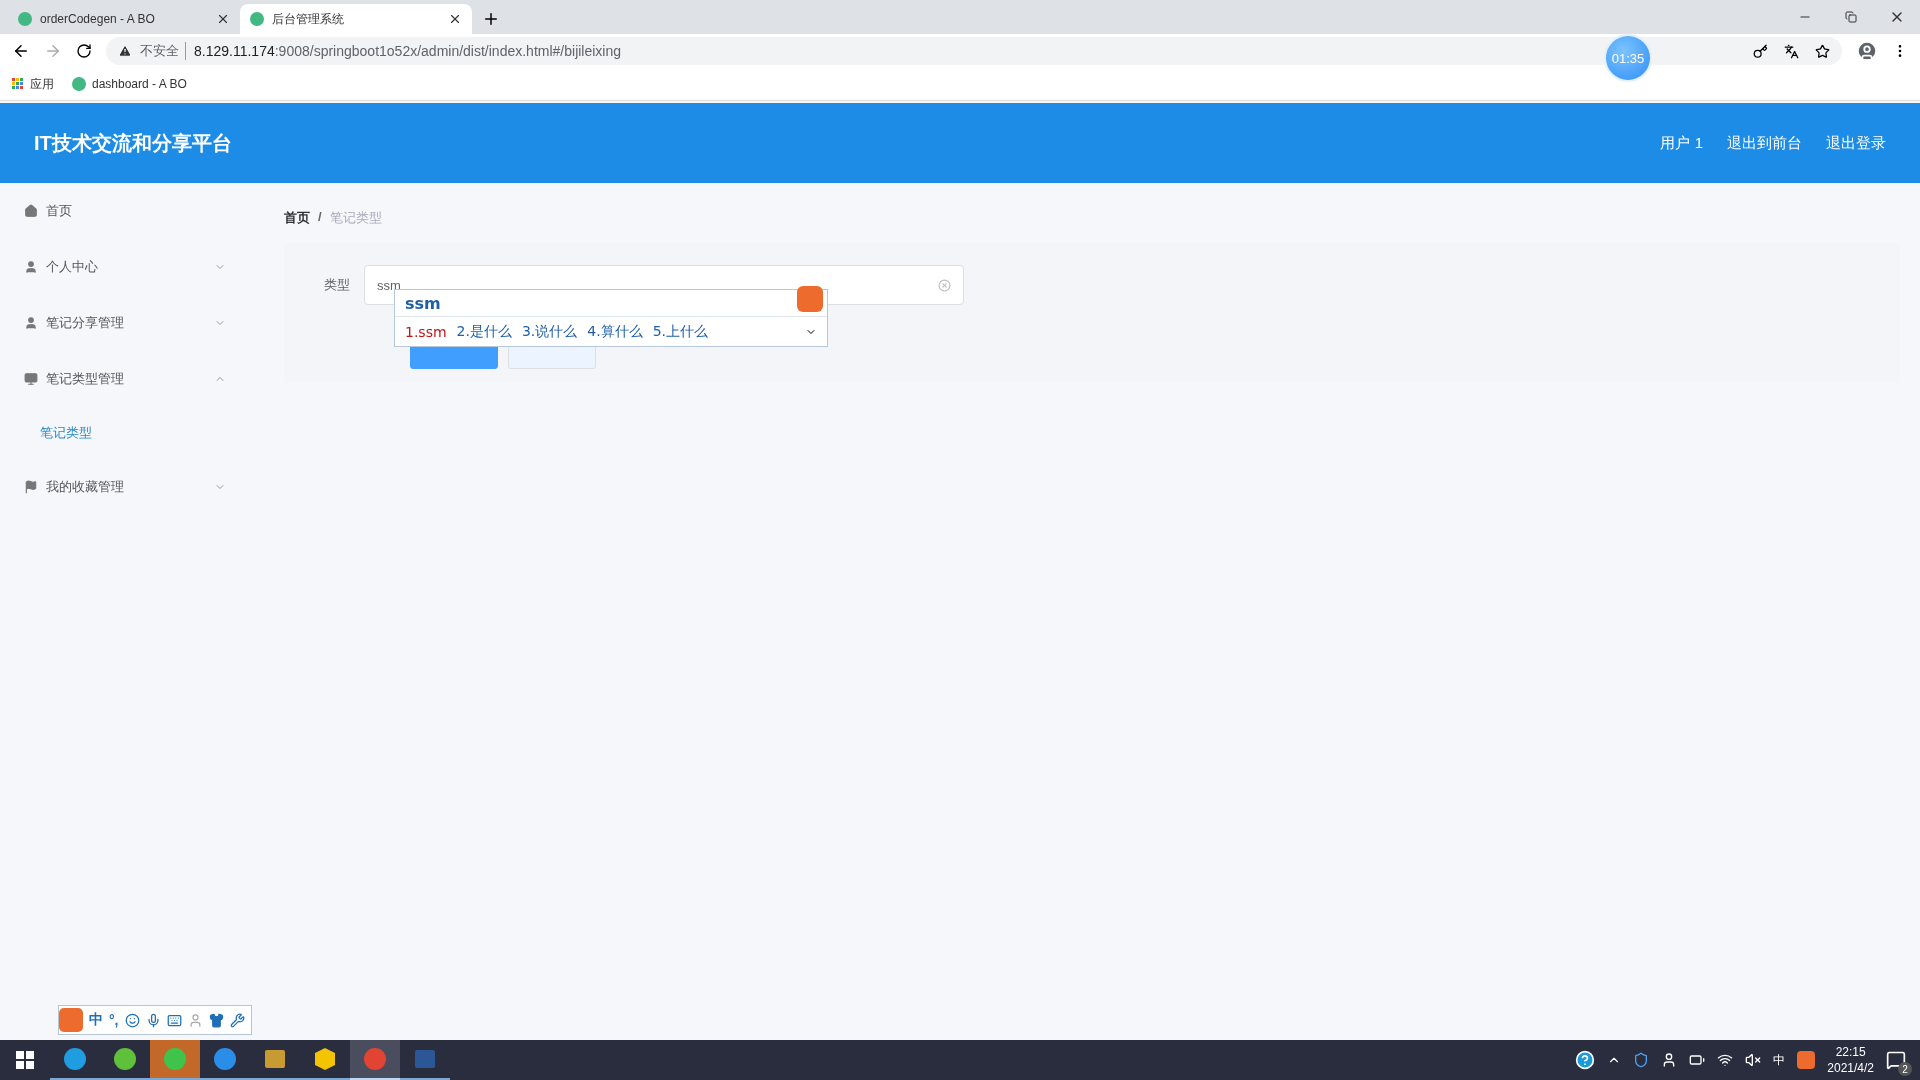  What do you see at coordinates (356, 19) in the screenshot?
I see `browser-tab: 后台管理系统` at bounding box center [356, 19].